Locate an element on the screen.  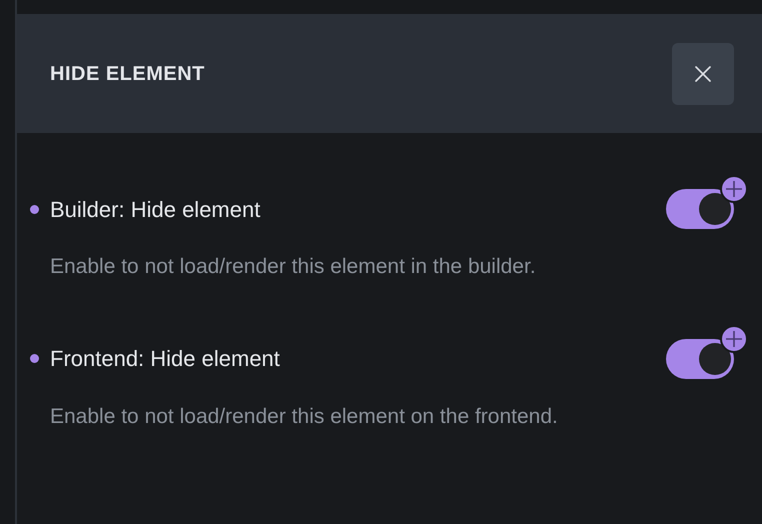
panel-title: HIDE ELEMENT is located at coordinates (127, 74).